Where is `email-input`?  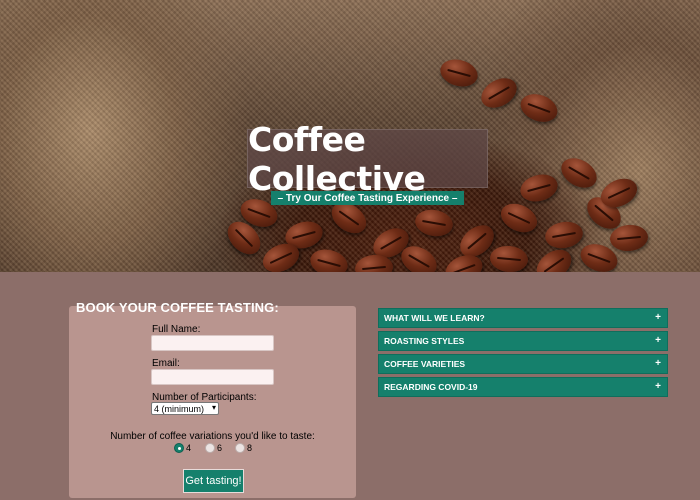
email-input is located at coordinates (212, 377).